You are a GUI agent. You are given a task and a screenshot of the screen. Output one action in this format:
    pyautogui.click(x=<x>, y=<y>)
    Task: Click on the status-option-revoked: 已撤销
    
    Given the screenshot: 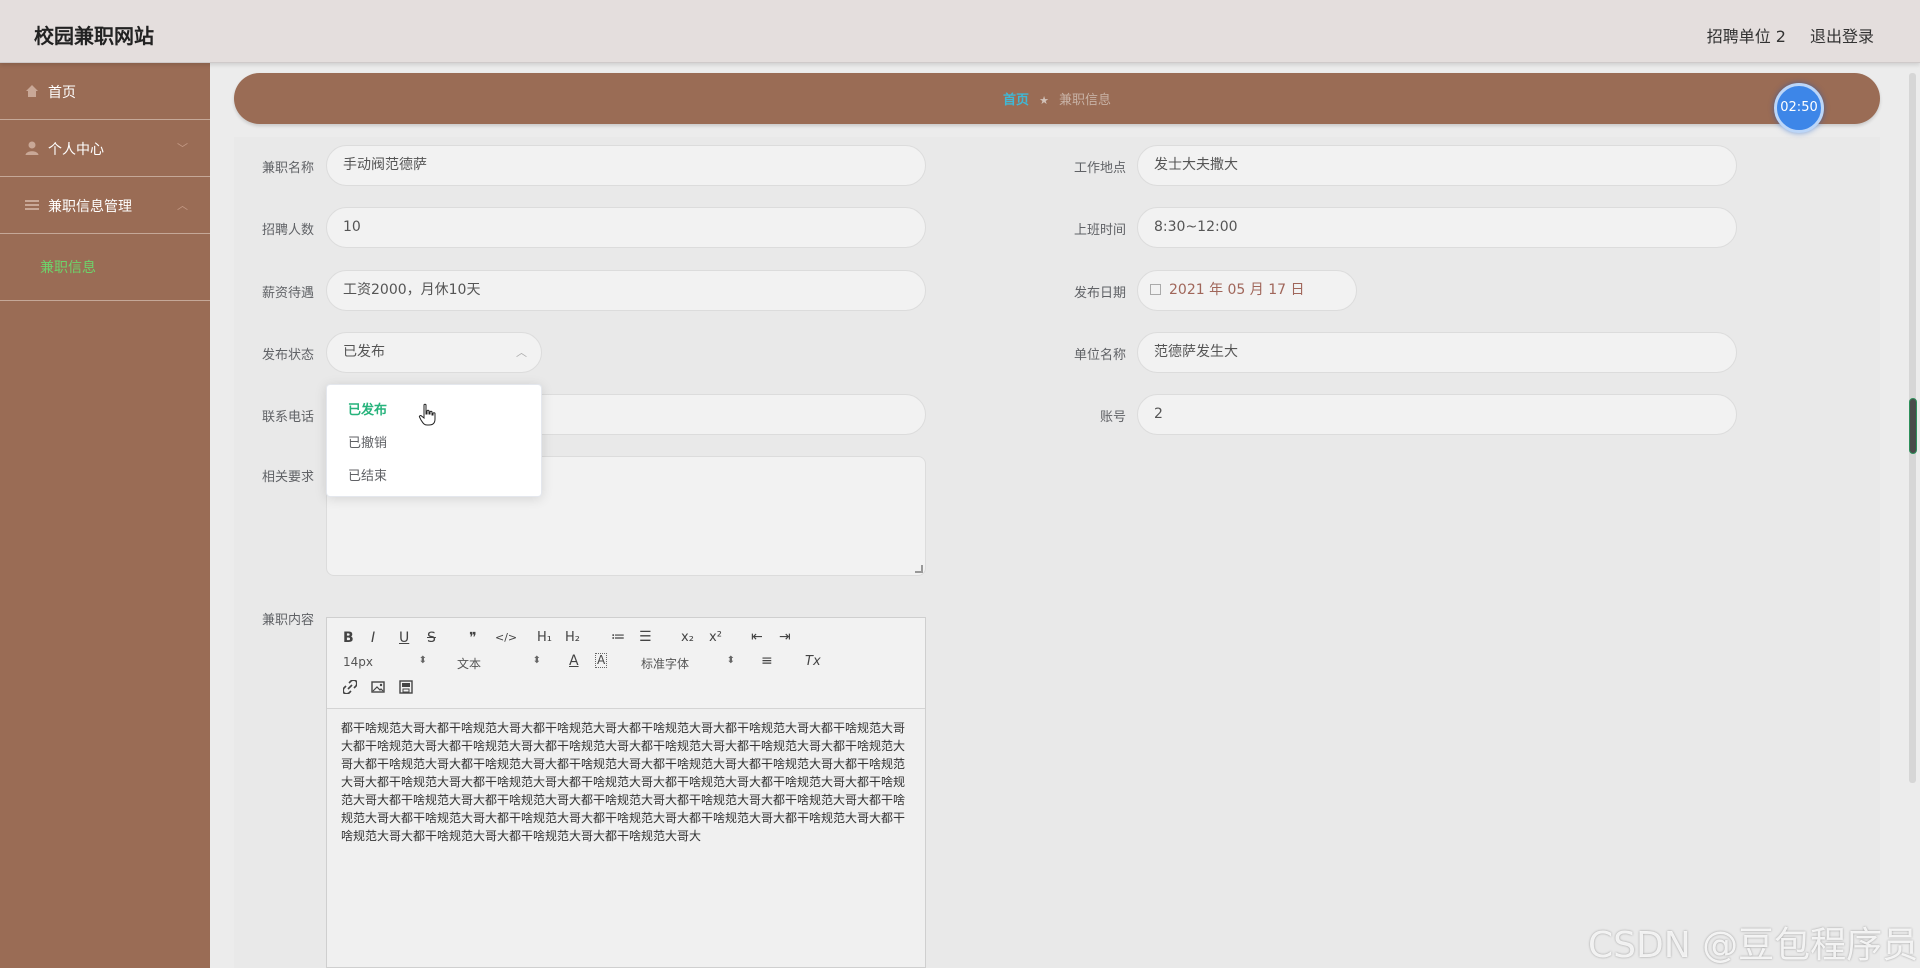 What is the action you would take?
    pyautogui.click(x=367, y=441)
    